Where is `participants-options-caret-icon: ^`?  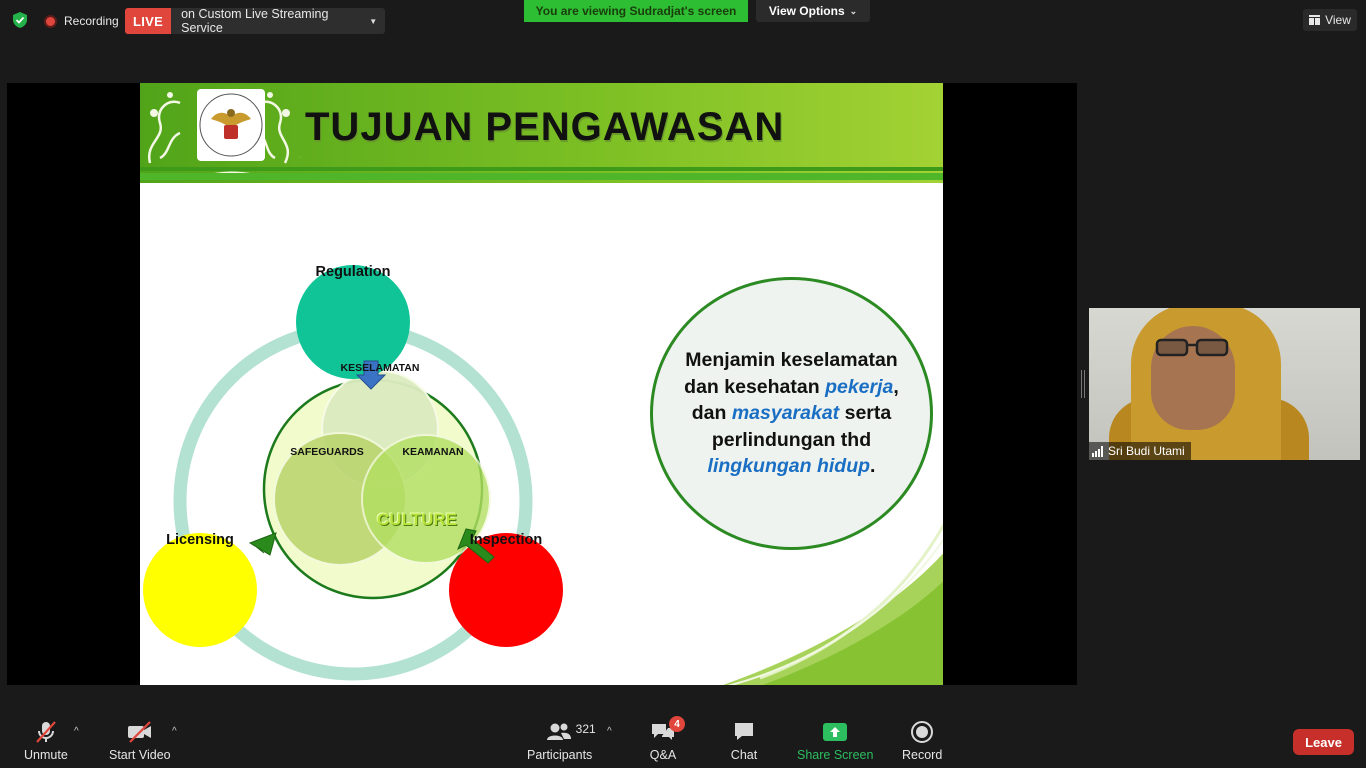 participants-options-caret-icon: ^ is located at coordinates (609, 731).